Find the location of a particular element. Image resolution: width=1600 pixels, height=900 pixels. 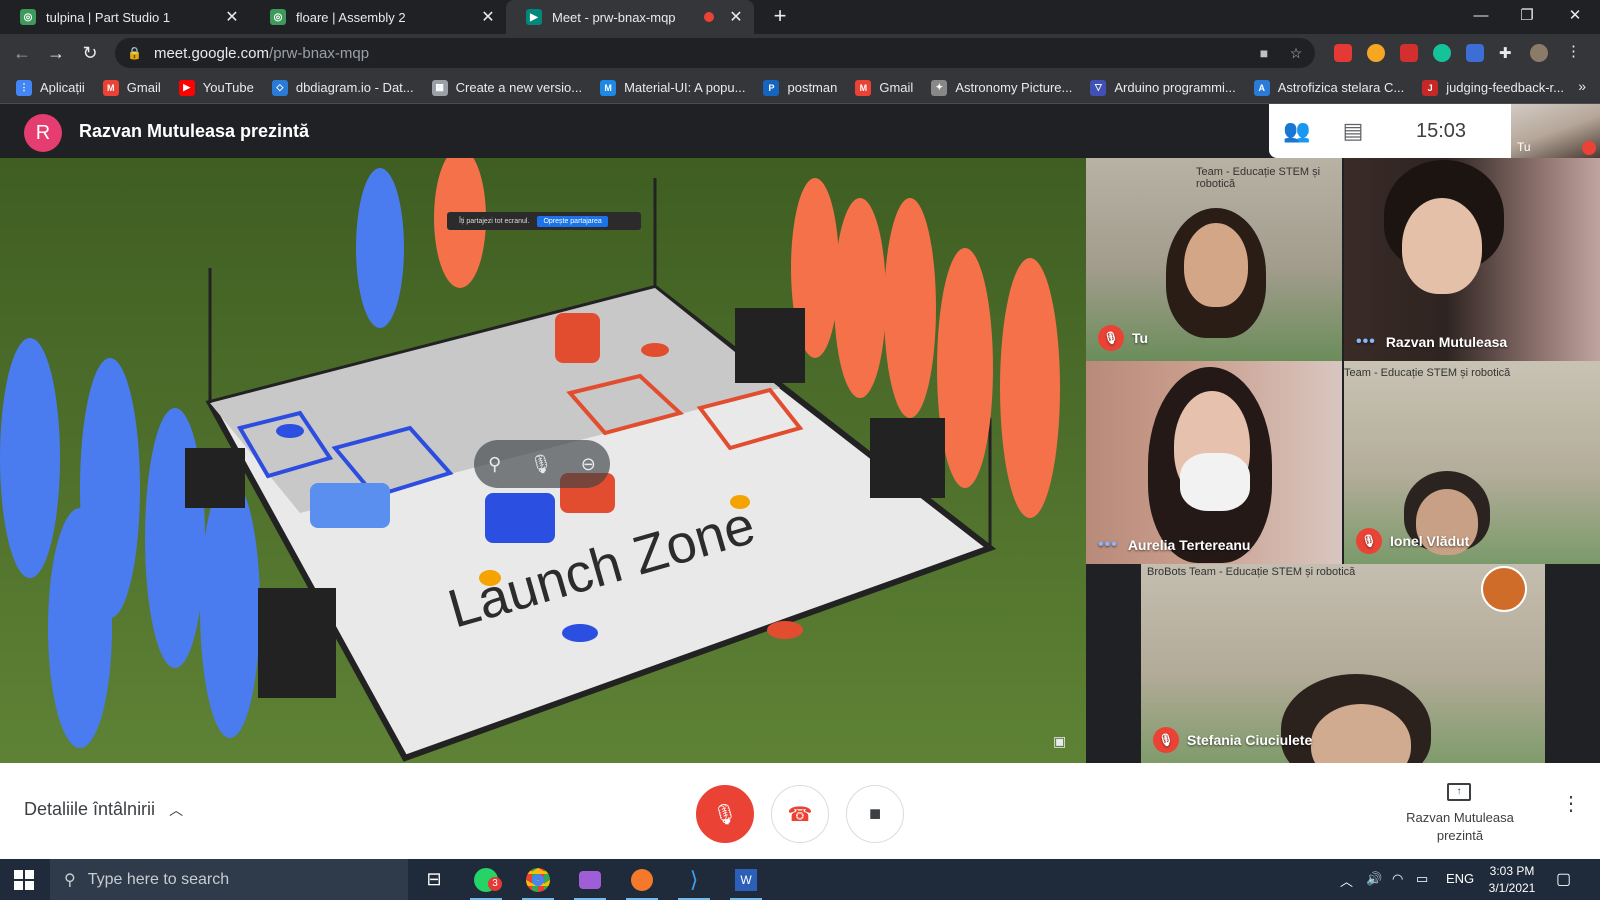

taskbar-date: 3/1/2021 is located at coordinates (1512, 888).